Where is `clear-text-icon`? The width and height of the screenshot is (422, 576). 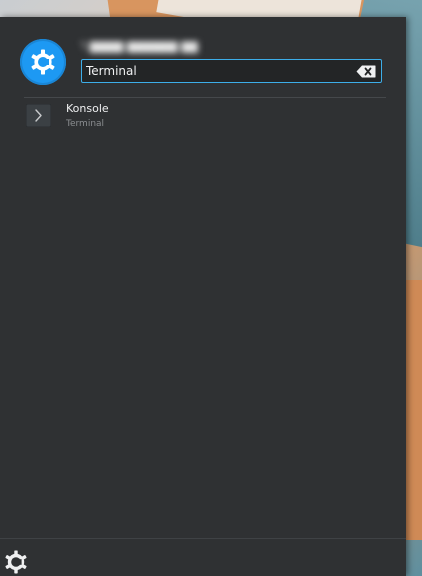 clear-text-icon is located at coordinates (366, 71).